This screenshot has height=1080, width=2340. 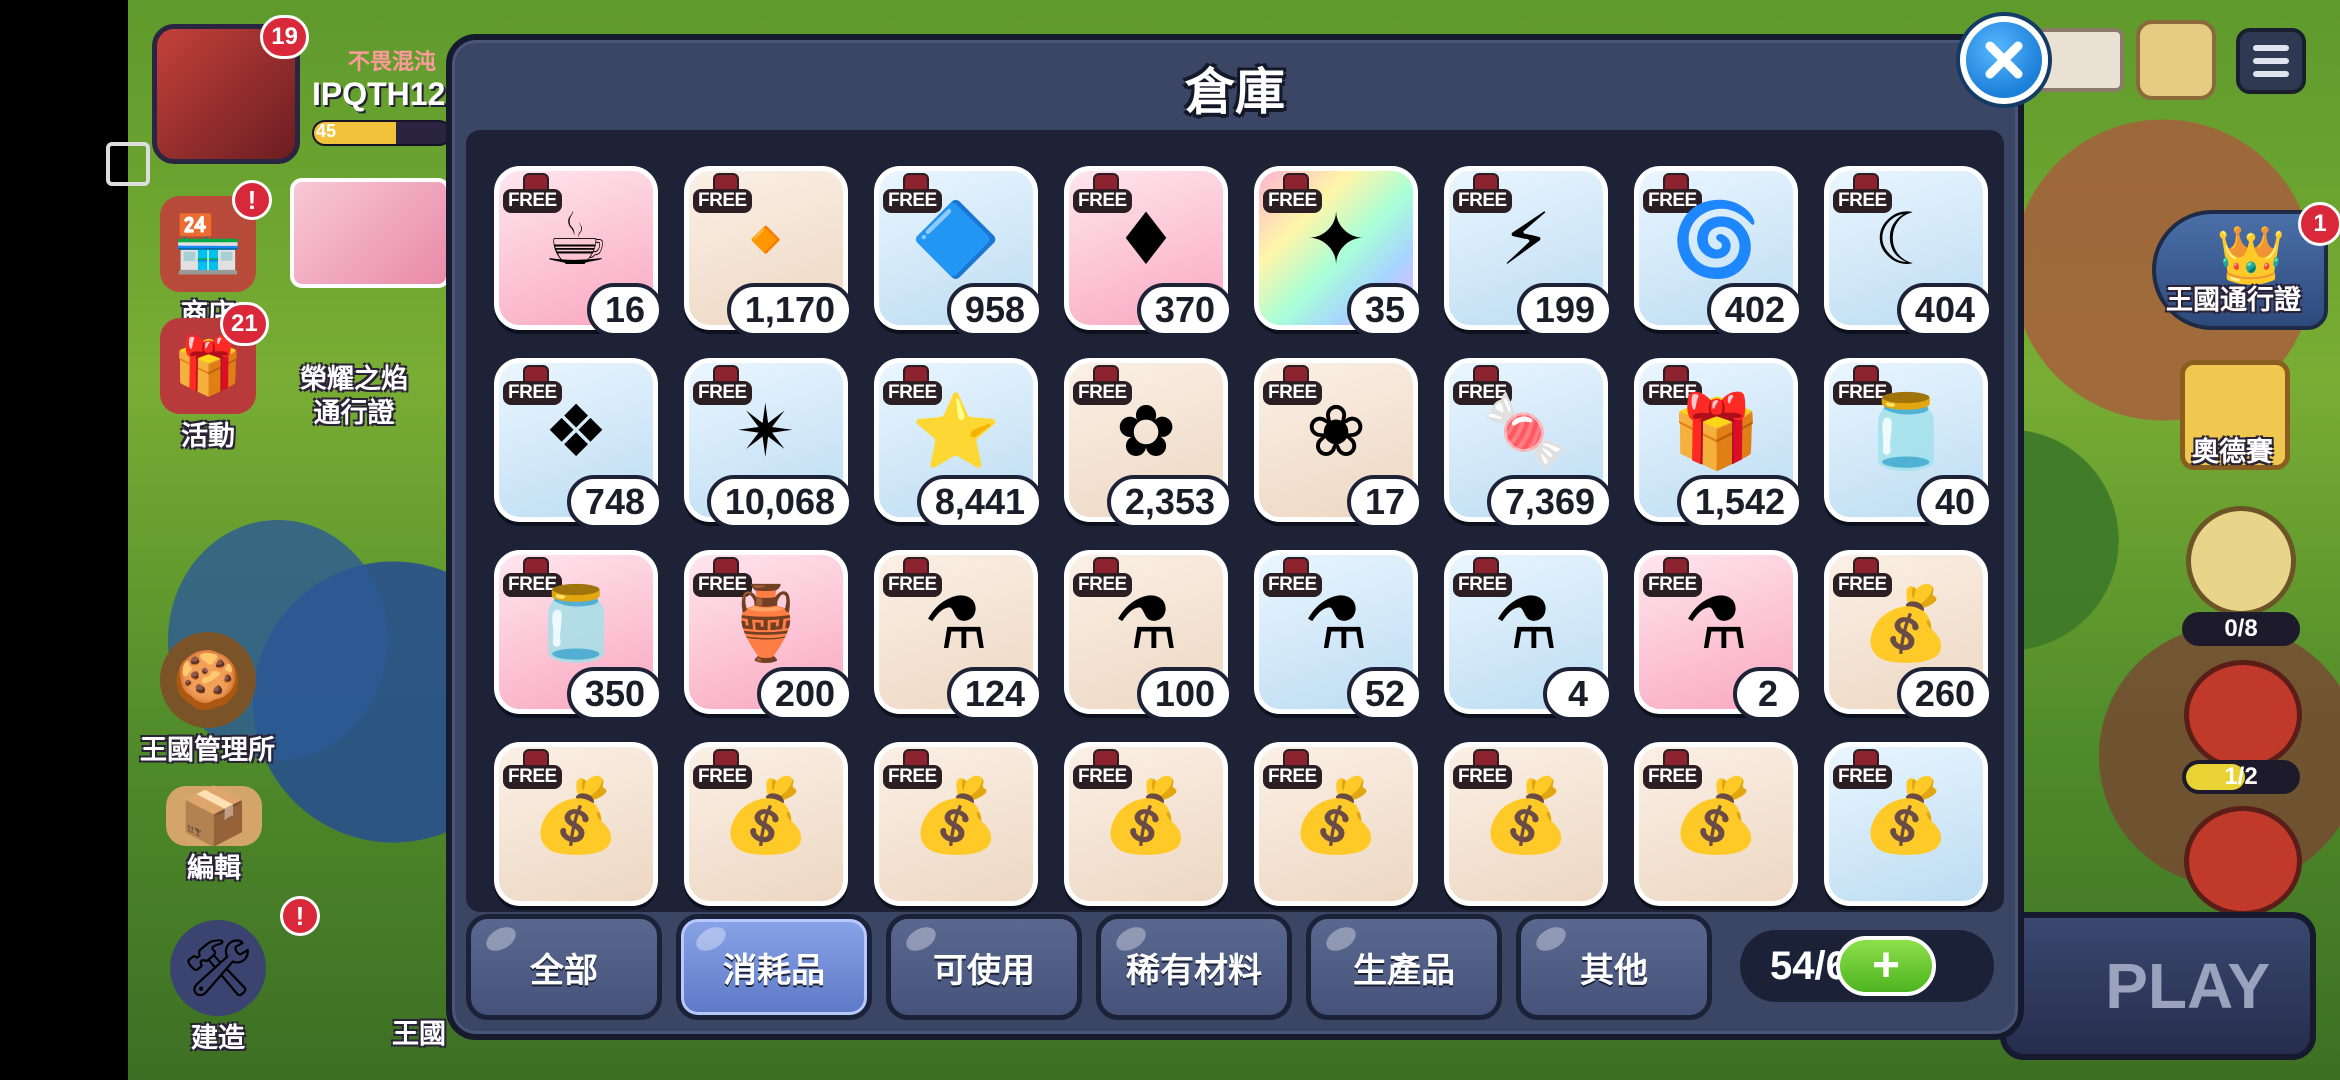 I want to click on tab-0: 全部, so click(x=564, y=967).